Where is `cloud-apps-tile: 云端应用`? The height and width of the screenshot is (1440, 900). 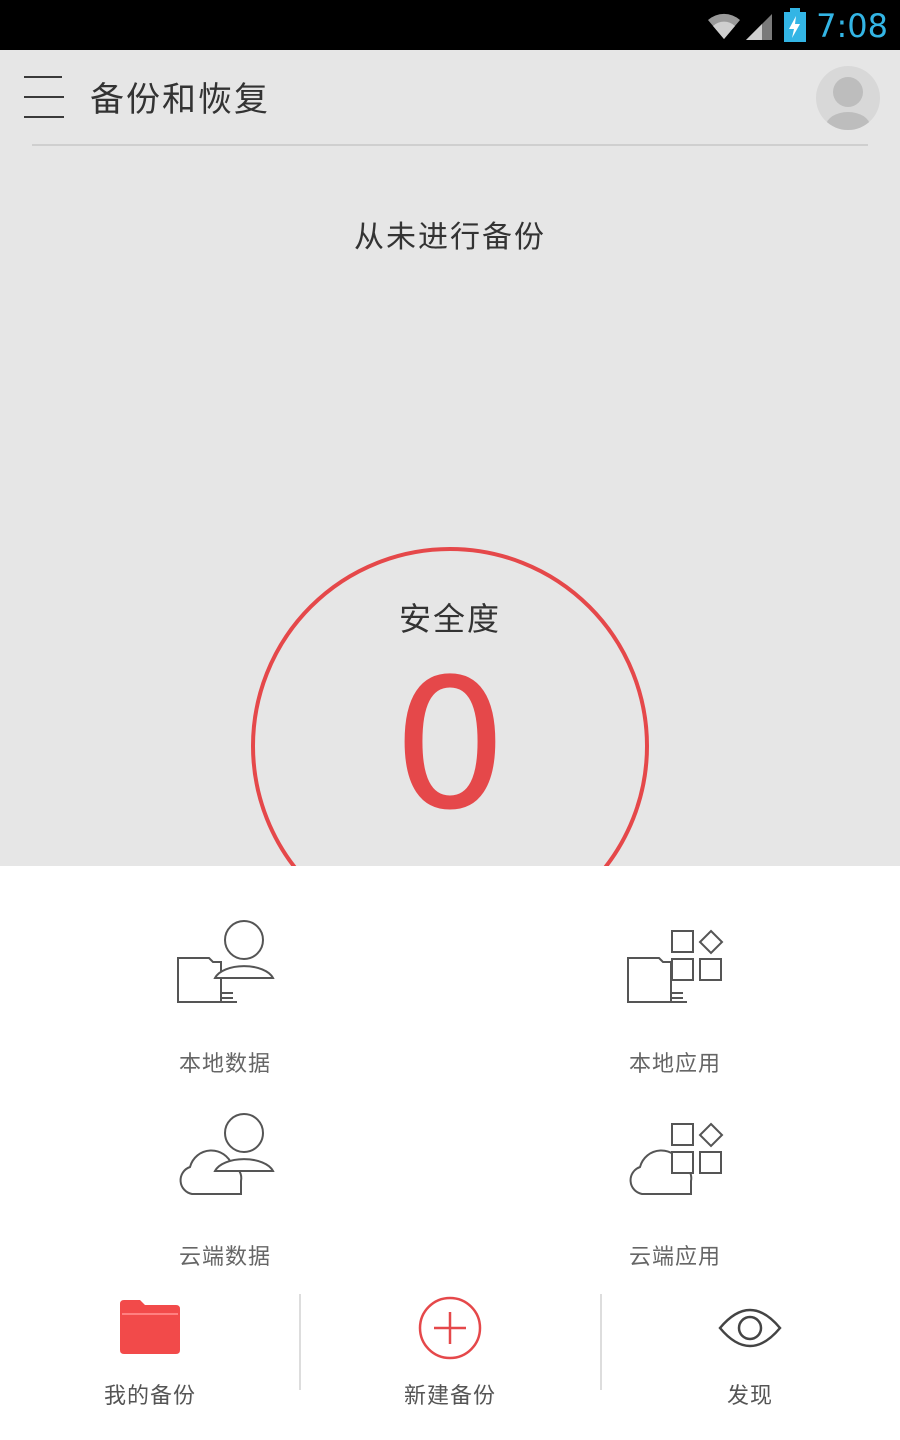
cloud-apps-tile: 云端应用 is located at coordinates (675, 1196).